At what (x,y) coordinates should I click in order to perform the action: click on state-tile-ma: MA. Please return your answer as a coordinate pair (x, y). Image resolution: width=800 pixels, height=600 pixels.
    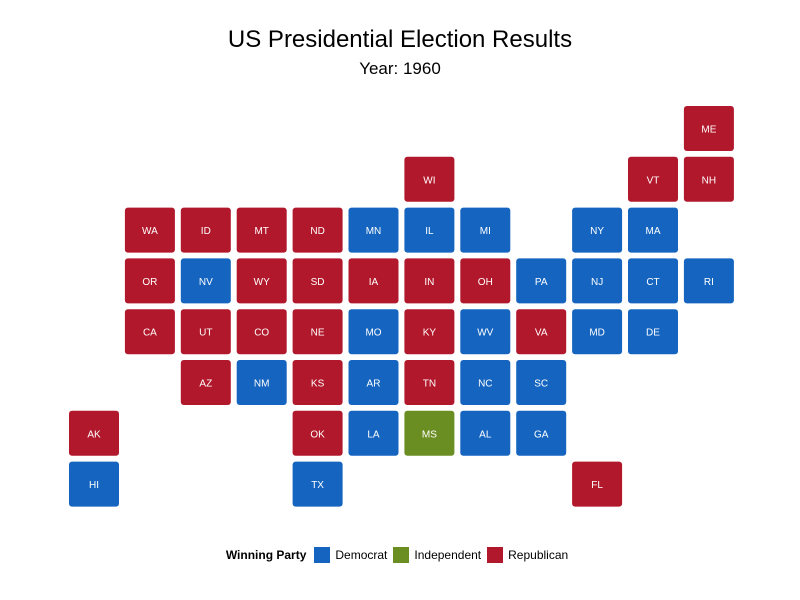
    Looking at the image, I should click on (653, 230).